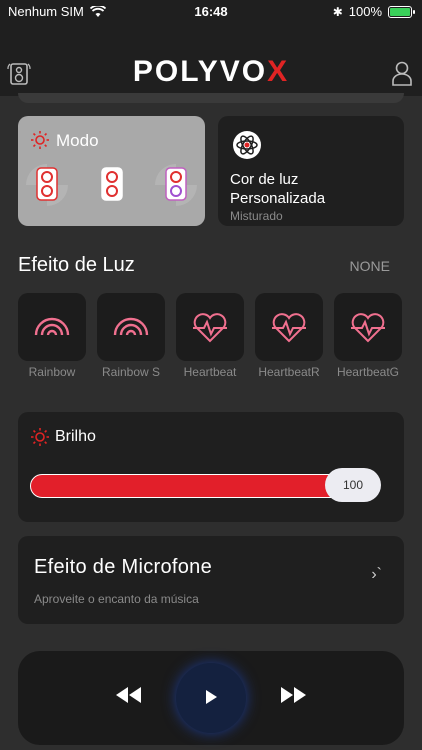 This screenshot has width=422, height=750. I want to click on effect-label: HeartbeatR, so click(289, 372).